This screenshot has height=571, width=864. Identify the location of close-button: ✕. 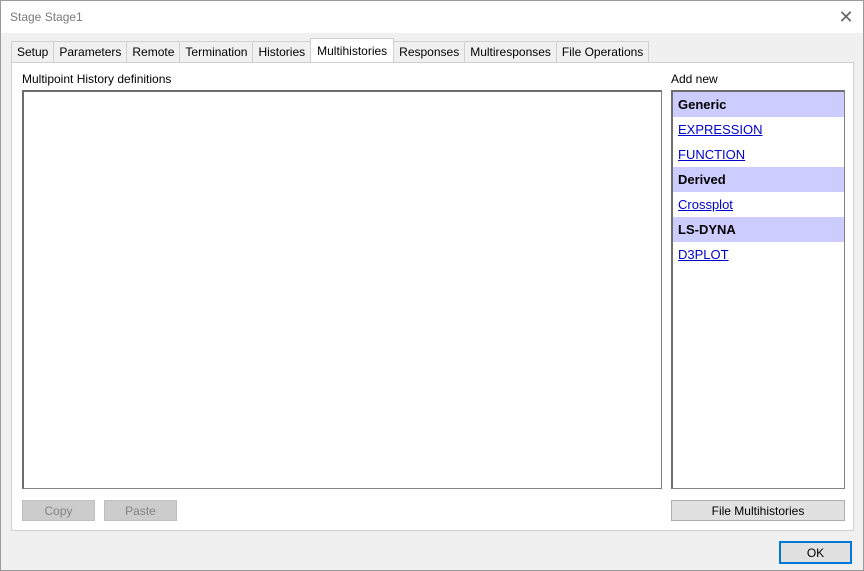
(846, 17).